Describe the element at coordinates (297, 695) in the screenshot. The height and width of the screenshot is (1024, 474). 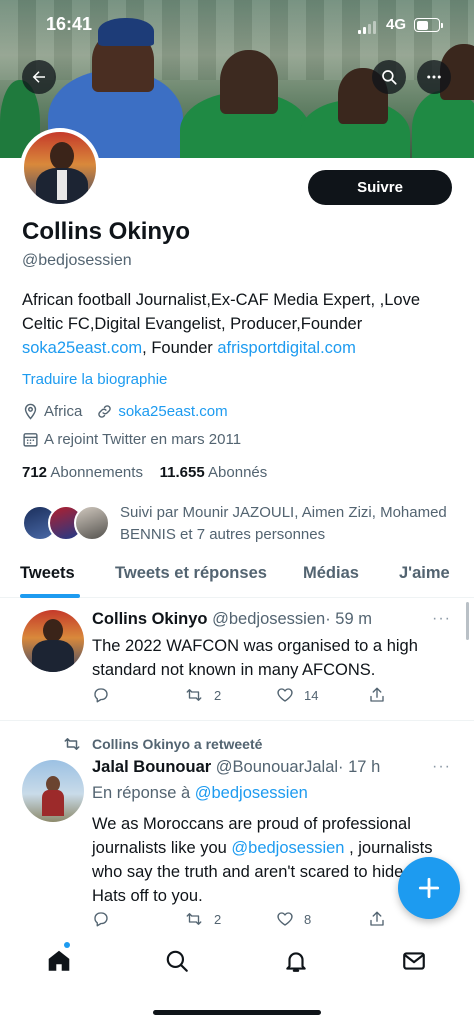
I see `like-button: 14` at that location.